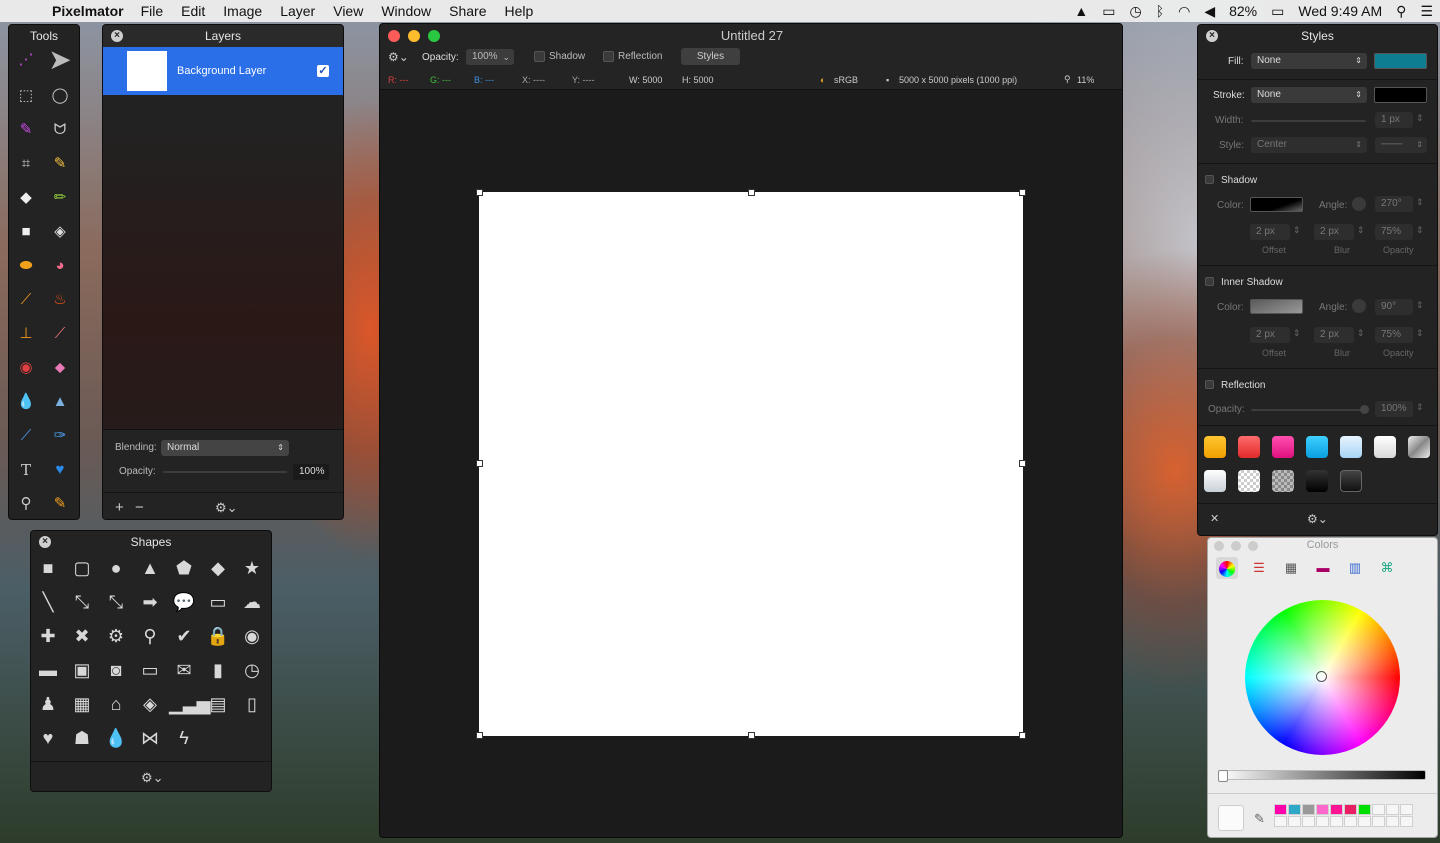 This screenshot has height=843, width=1440. What do you see at coordinates (60, 402) in the screenshot?
I see `sharpen-icon: ▲` at bounding box center [60, 402].